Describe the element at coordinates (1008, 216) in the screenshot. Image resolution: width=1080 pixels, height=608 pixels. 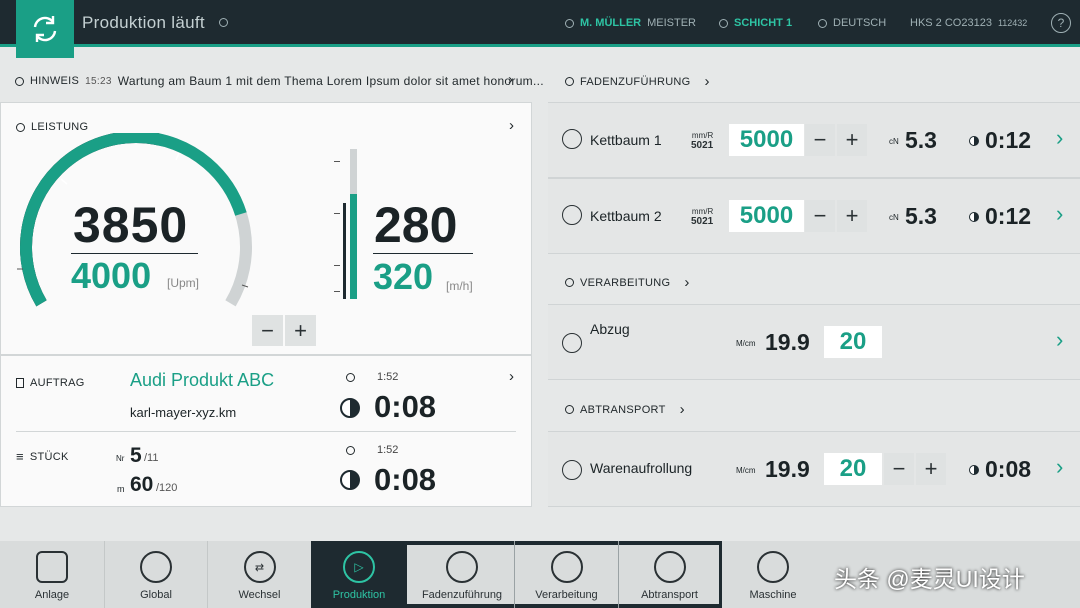
I see `kettbaum-2-time: 0:12` at that location.